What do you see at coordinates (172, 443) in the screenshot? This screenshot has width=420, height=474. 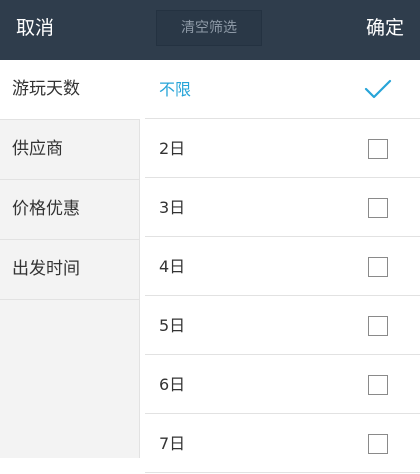 I see `option-label: 7日` at bounding box center [172, 443].